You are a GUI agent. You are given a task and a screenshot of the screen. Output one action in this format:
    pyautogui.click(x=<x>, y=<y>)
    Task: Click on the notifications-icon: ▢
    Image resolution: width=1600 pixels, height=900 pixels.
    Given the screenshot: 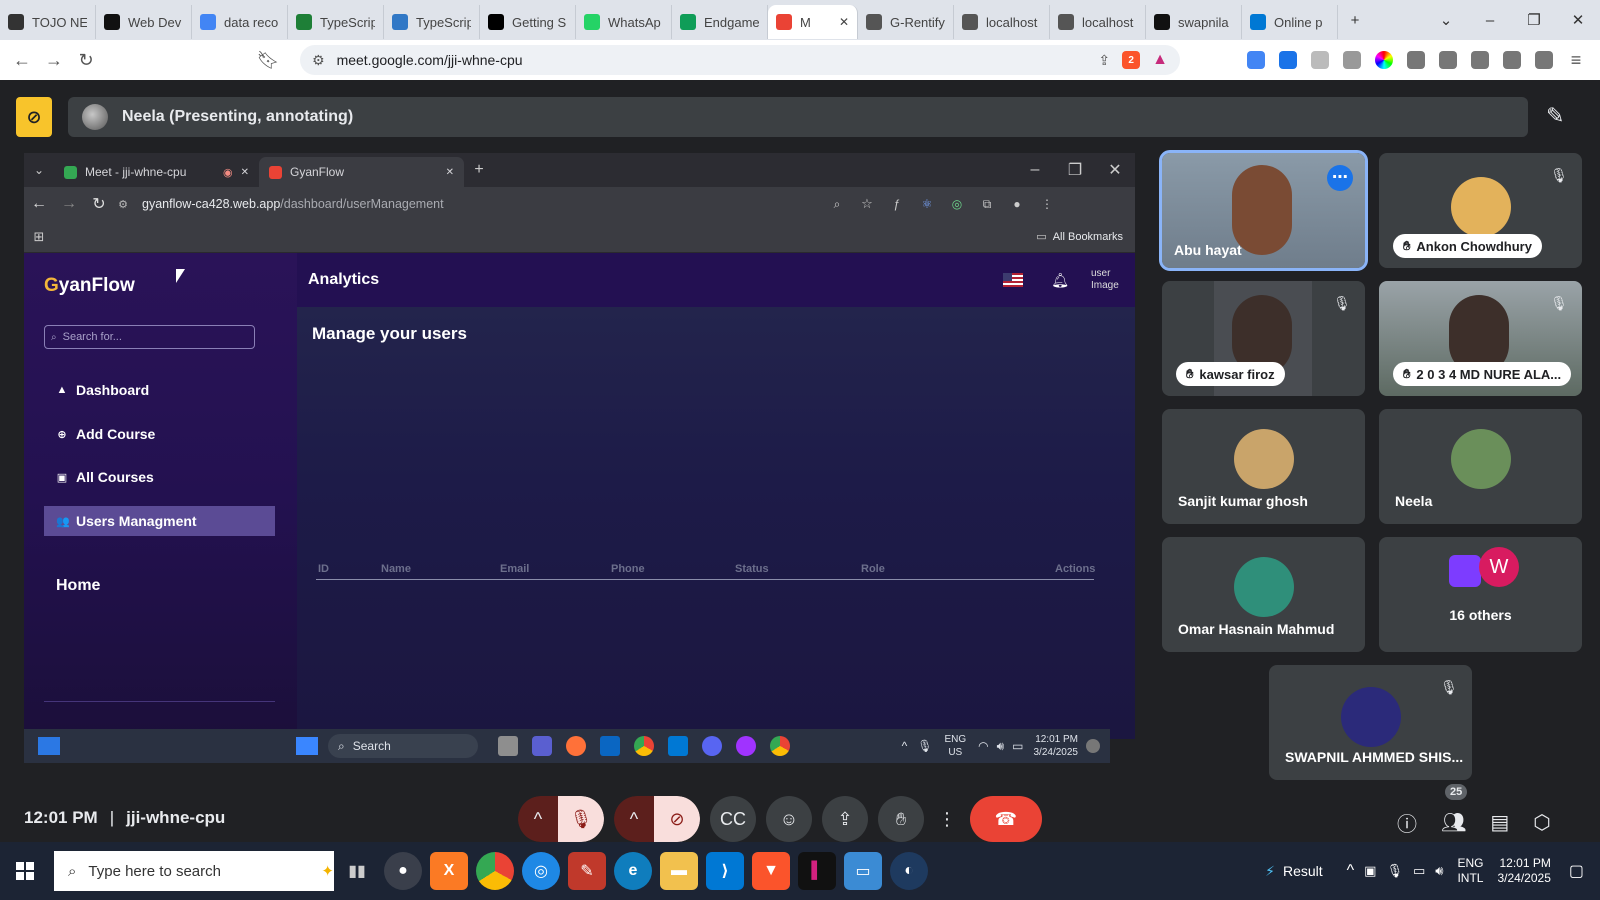 What is the action you would take?
    pyautogui.click(x=1576, y=871)
    